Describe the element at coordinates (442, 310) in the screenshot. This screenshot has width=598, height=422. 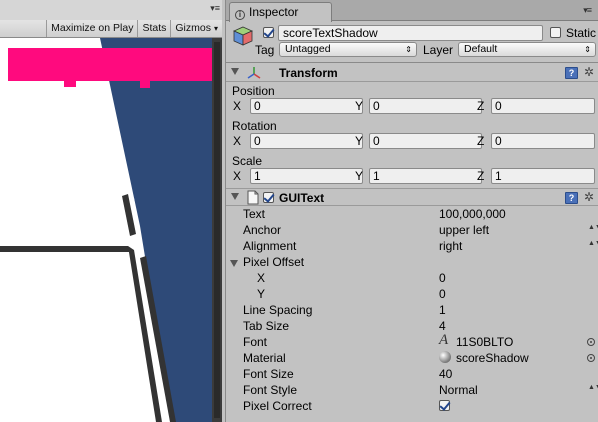
I see `line-spacing-field: 1` at that location.